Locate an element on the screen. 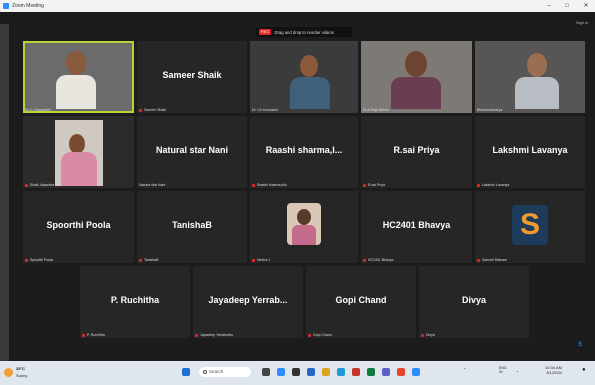 The width and height of the screenshot is (595, 385). participant-tile: R.sai Priya R.sai Priya is located at coordinates (416, 152).